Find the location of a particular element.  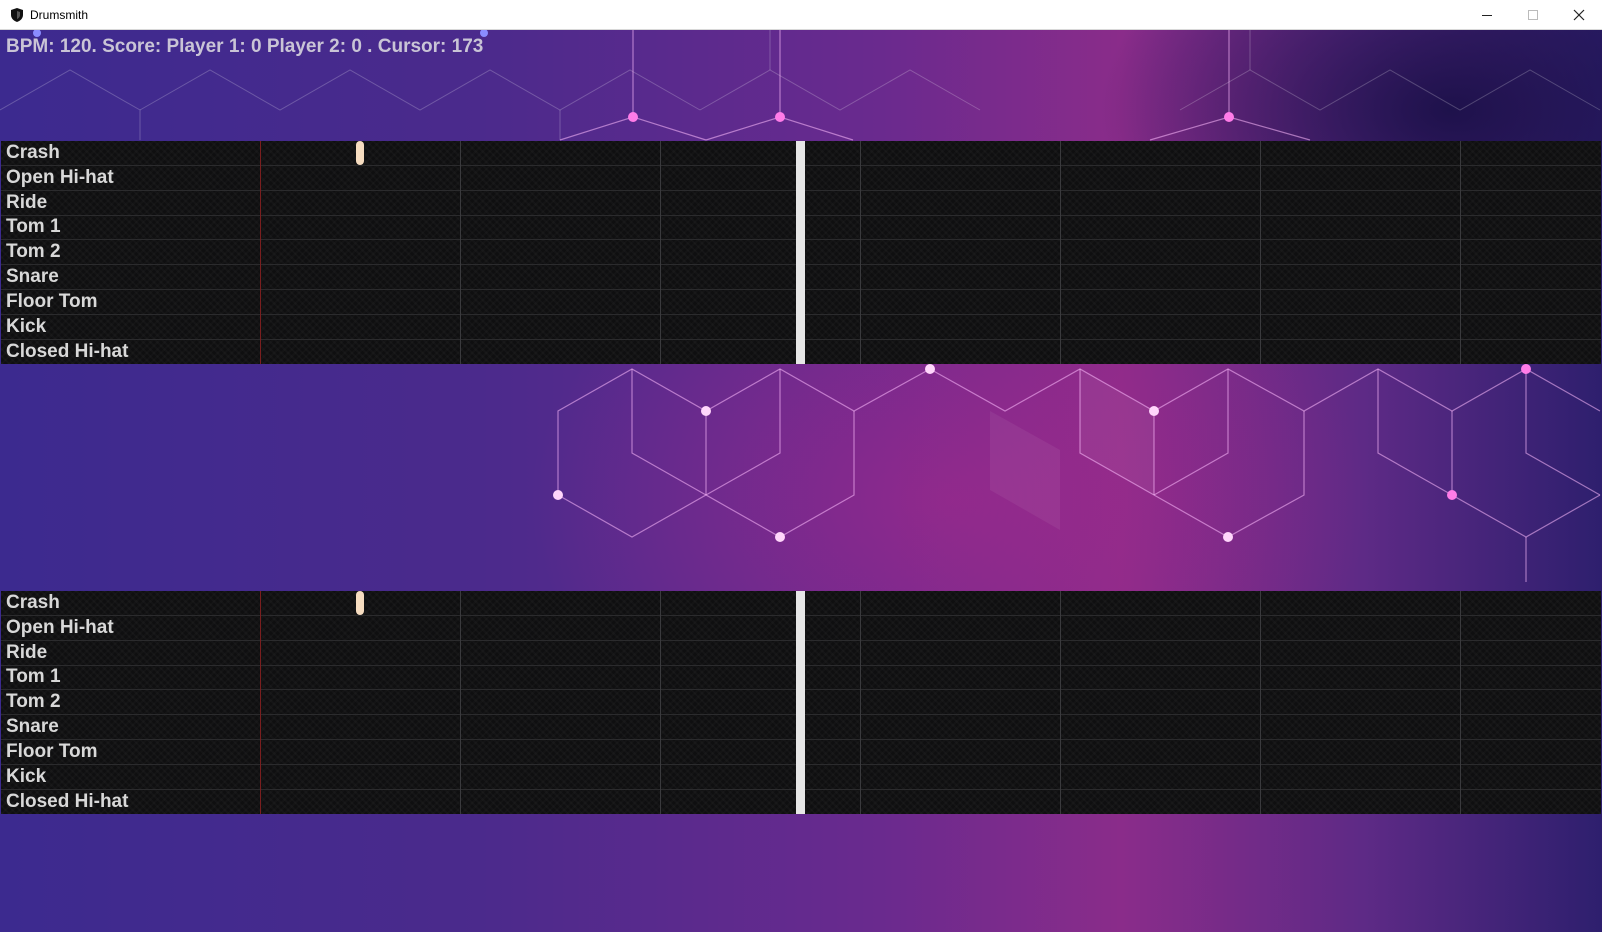

maximize-icon is located at coordinates (1533, 15).